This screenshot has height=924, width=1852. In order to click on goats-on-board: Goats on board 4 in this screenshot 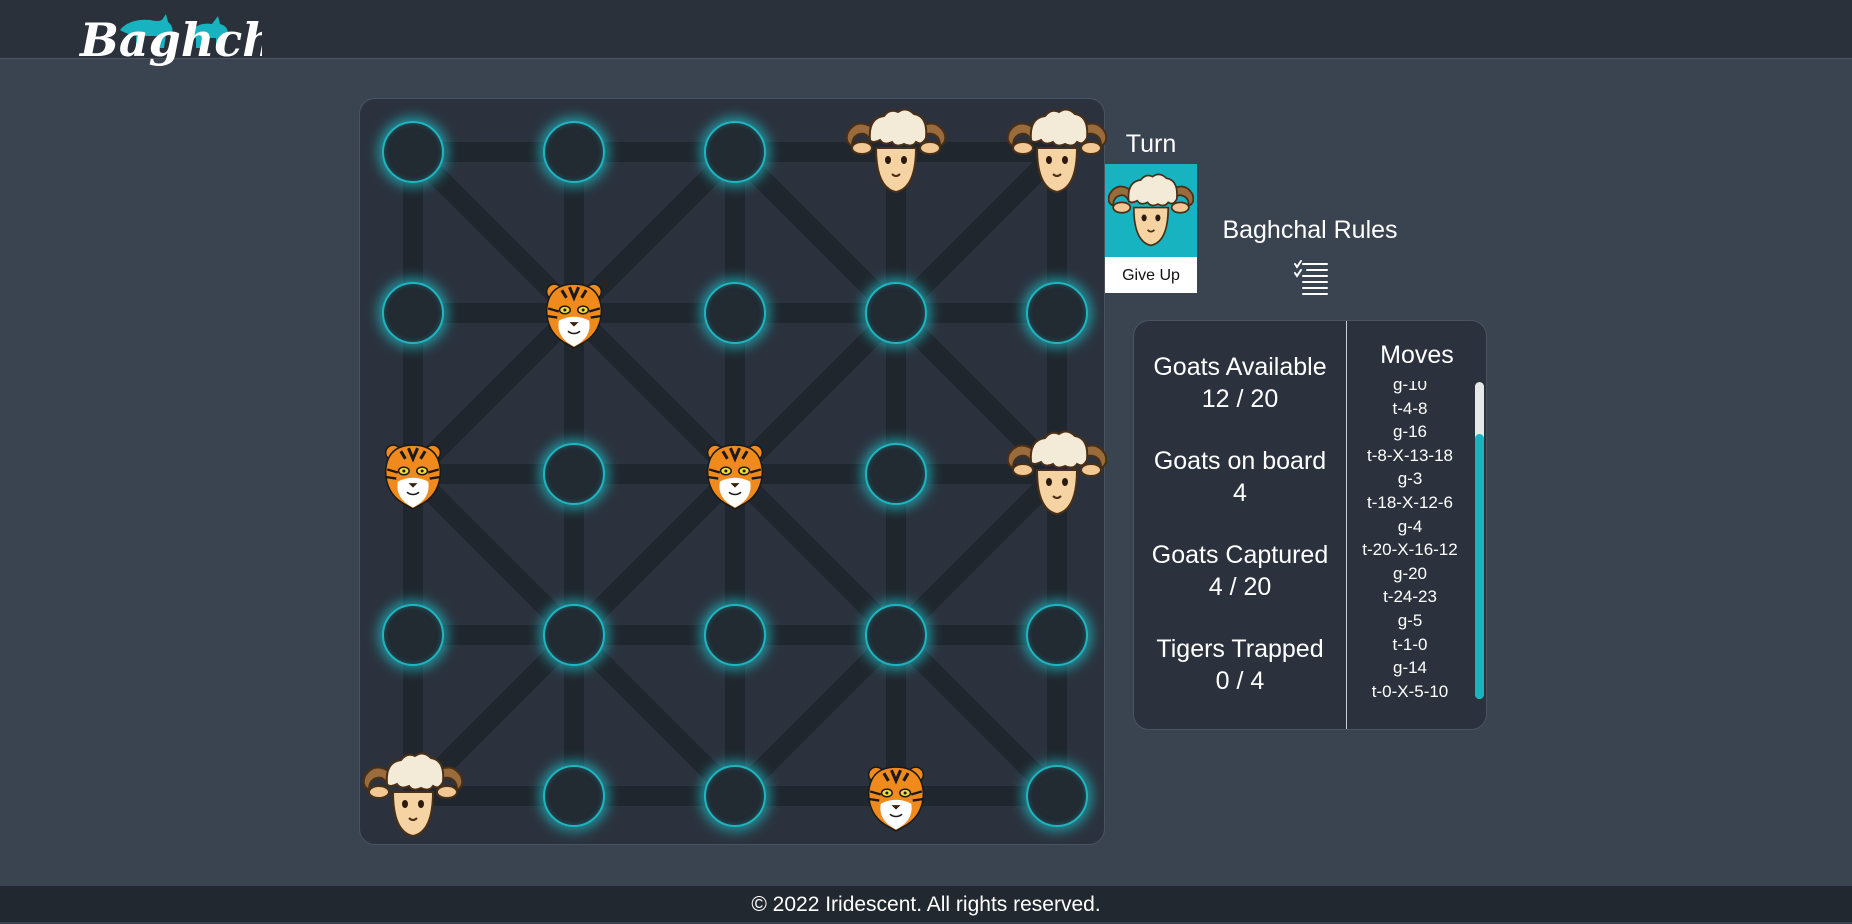, I will do `click(1240, 477)`.